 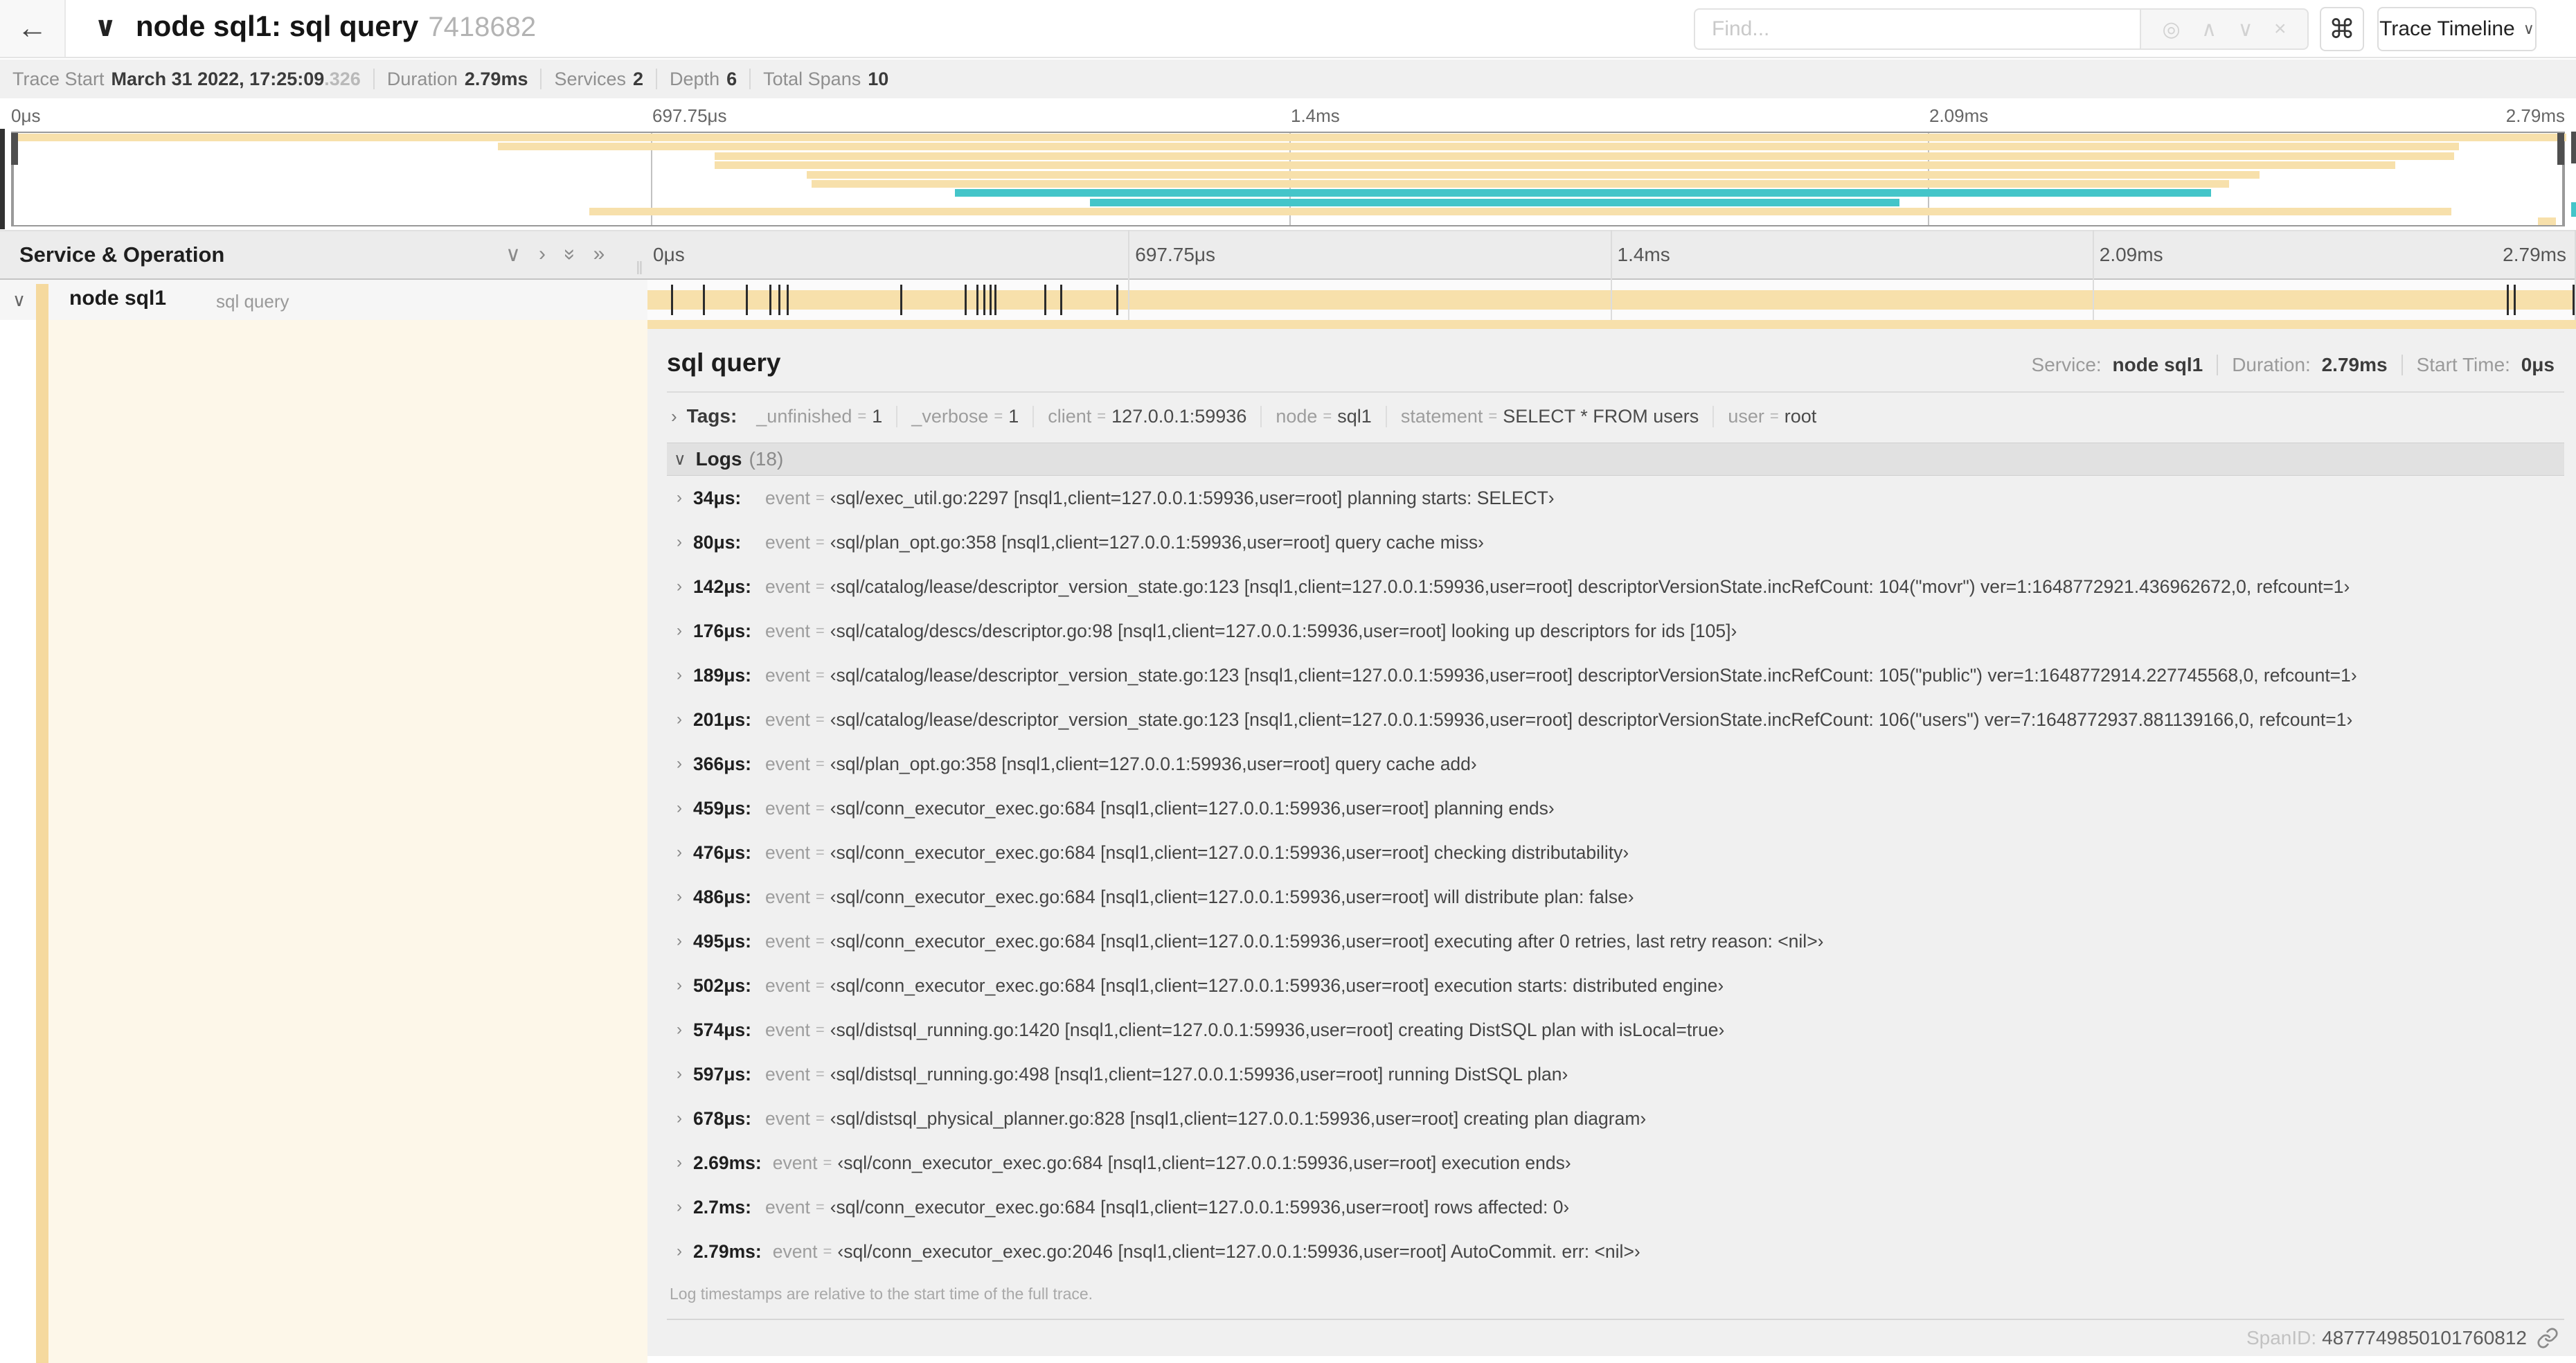 I want to click on copy-link-icon, so click(x=2548, y=1338).